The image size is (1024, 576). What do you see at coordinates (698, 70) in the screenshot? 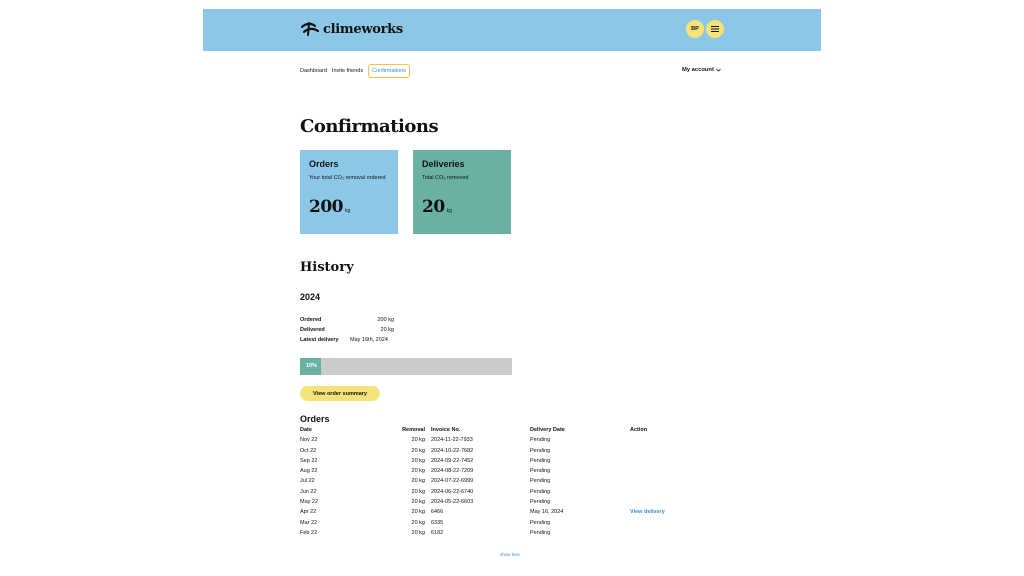
I see `my-account-label: My account` at bounding box center [698, 70].